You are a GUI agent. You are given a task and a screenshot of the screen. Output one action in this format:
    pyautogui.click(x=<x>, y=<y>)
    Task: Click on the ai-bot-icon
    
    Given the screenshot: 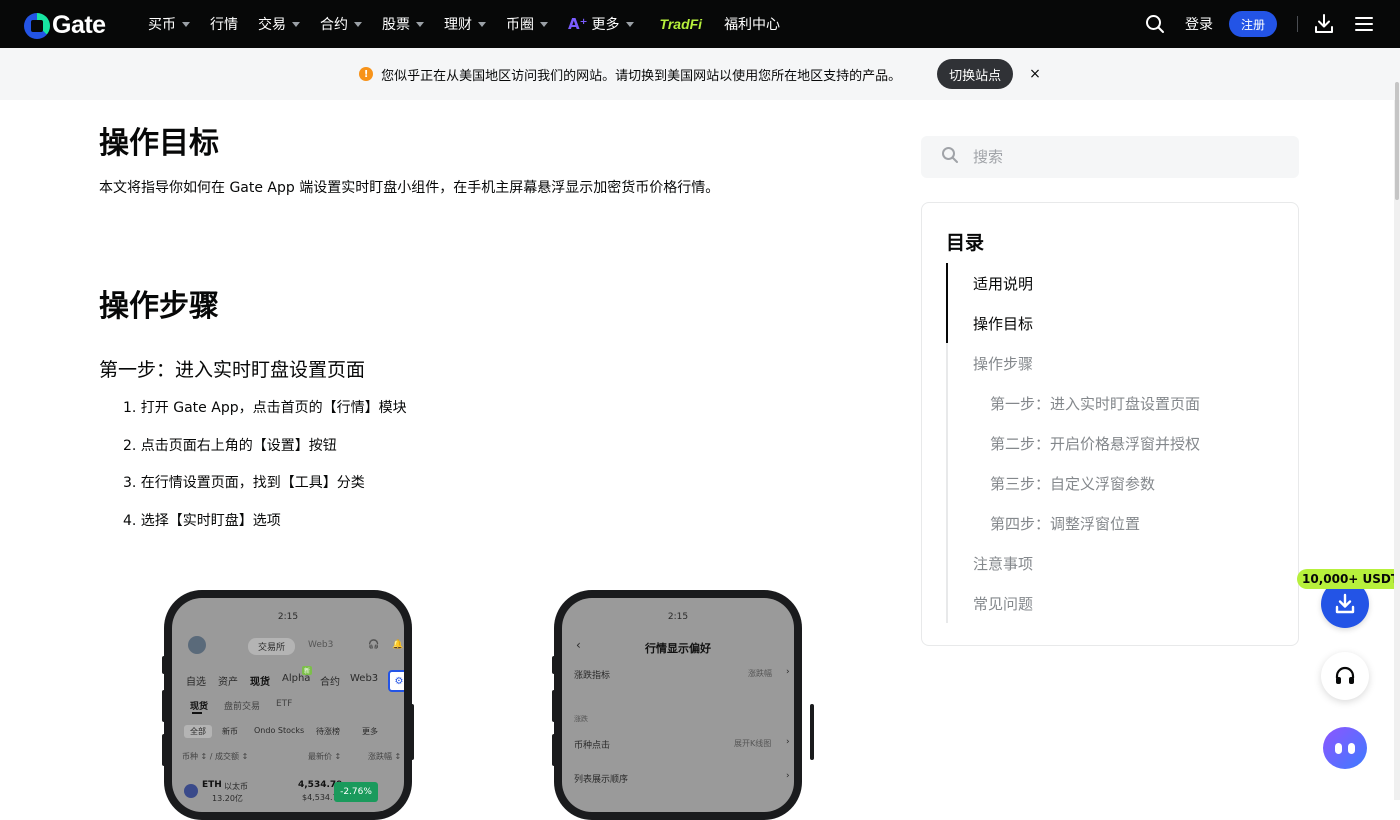 What is the action you would take?
    pyautogui.click(x=1345, y=748)
    